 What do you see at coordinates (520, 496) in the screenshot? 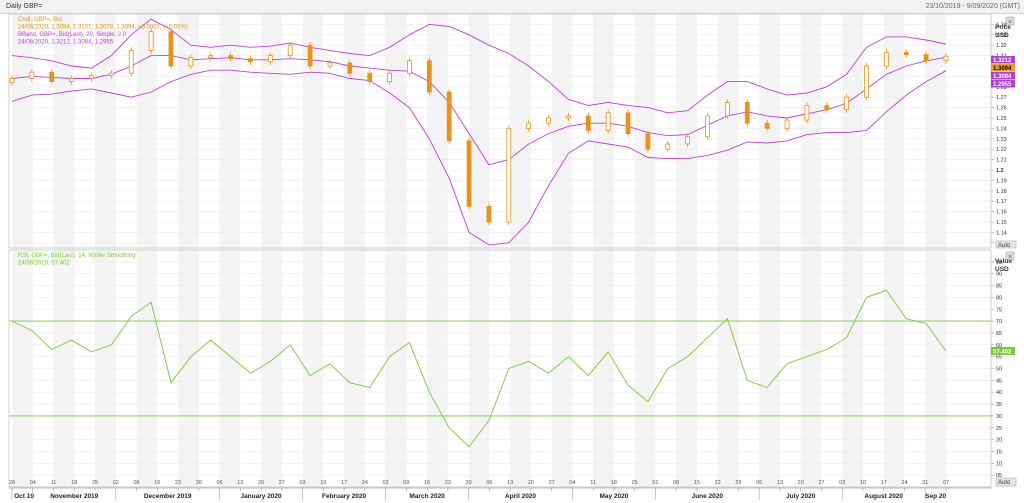
I see `month-label: April 2020` at bounding box center [520, 496].